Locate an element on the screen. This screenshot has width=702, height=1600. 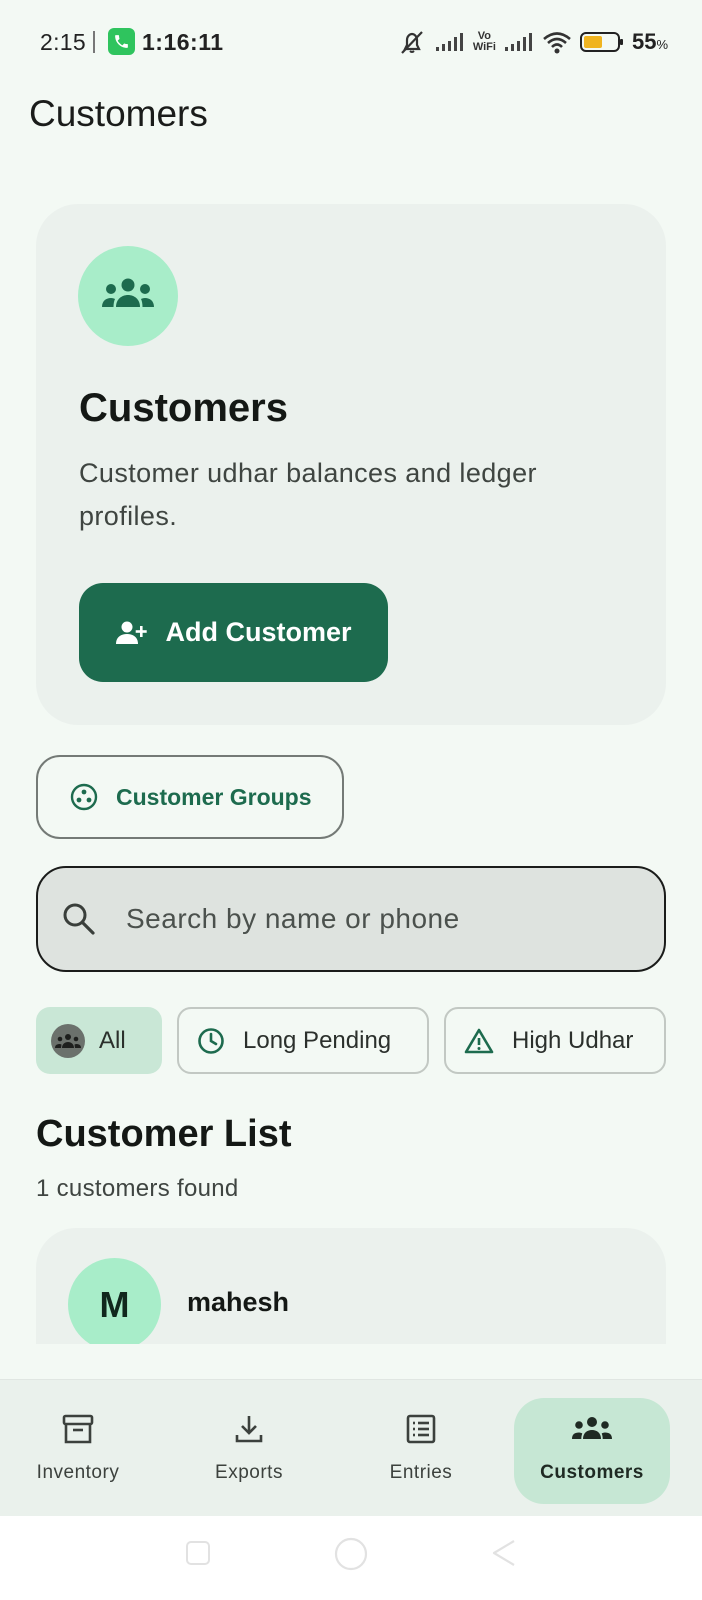
filter-chip-all: All is located at coordinates (99, 1040).